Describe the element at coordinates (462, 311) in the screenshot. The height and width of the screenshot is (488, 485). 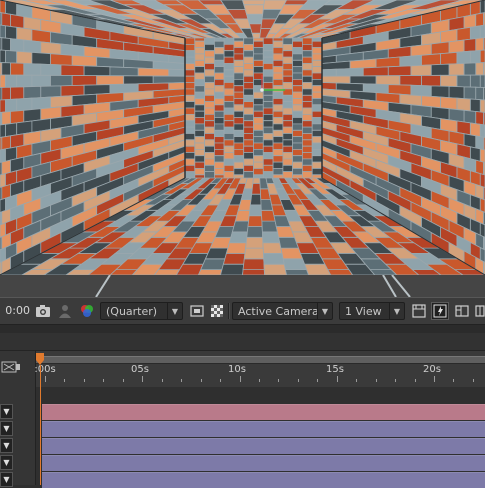
I see `timeline-panel-icon` at that location.